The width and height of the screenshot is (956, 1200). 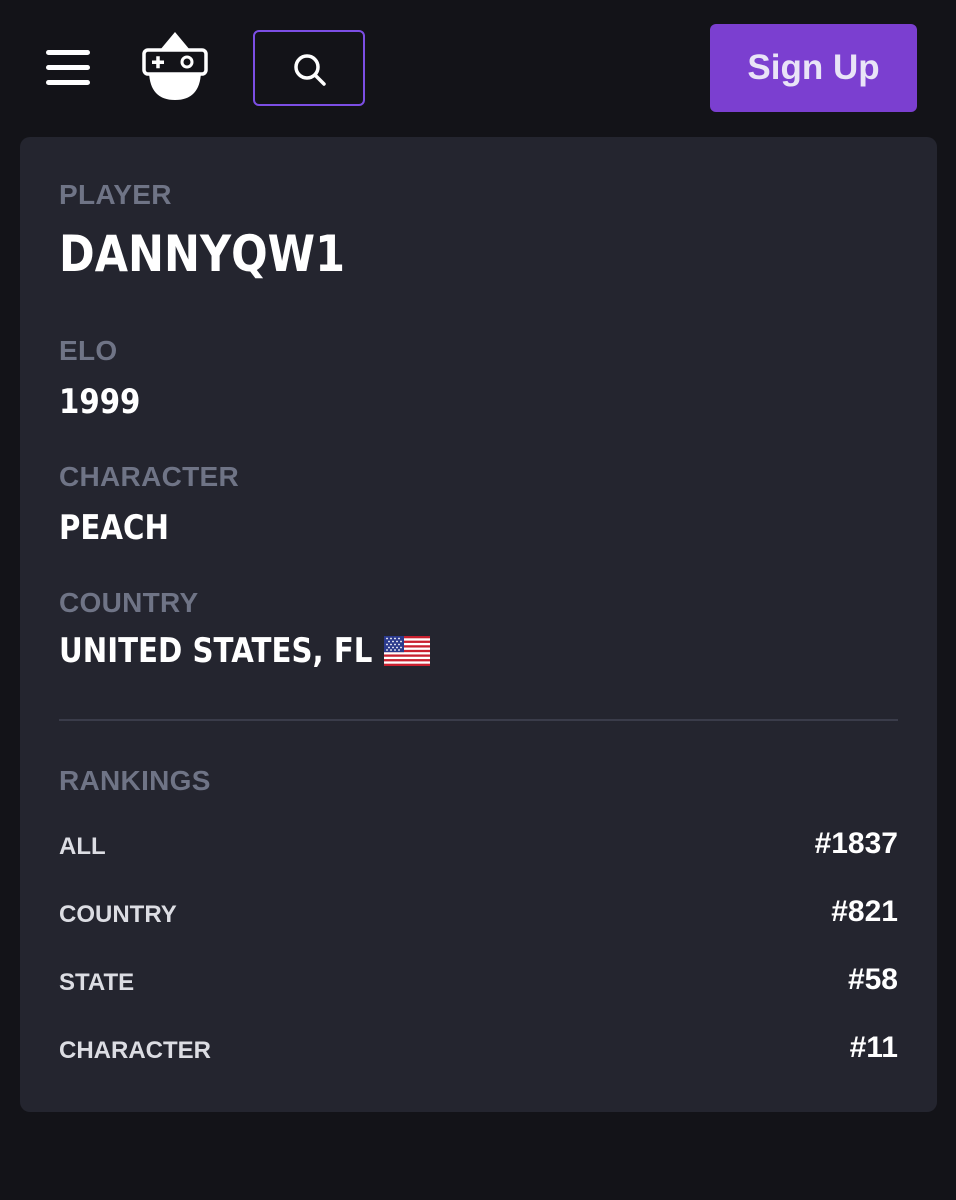 I want to click on character-value: PEACH, so click(x=114, y=528).